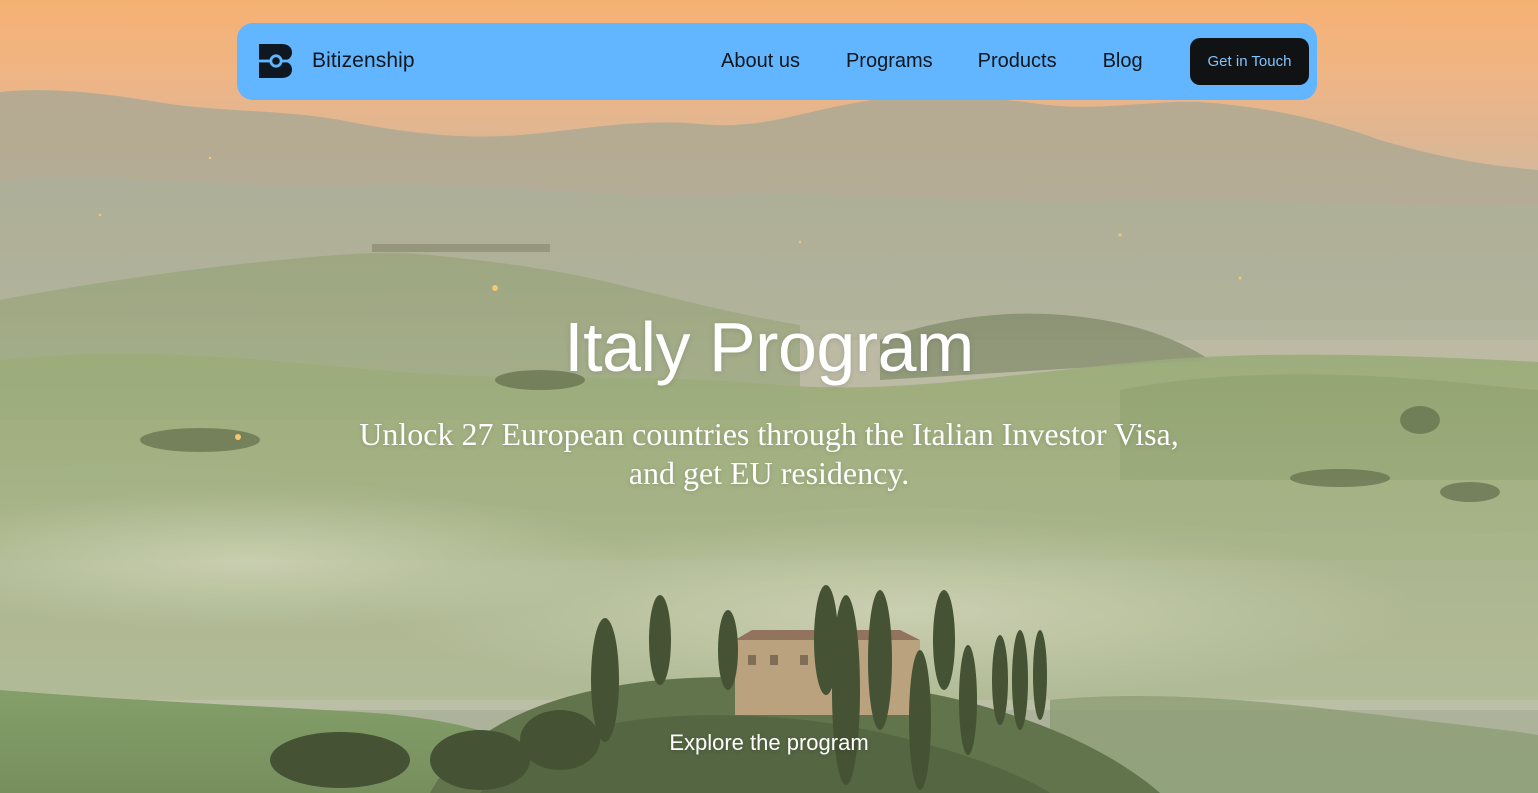  I want to click on explore-program-link: Explore the program, so click(769, 743).